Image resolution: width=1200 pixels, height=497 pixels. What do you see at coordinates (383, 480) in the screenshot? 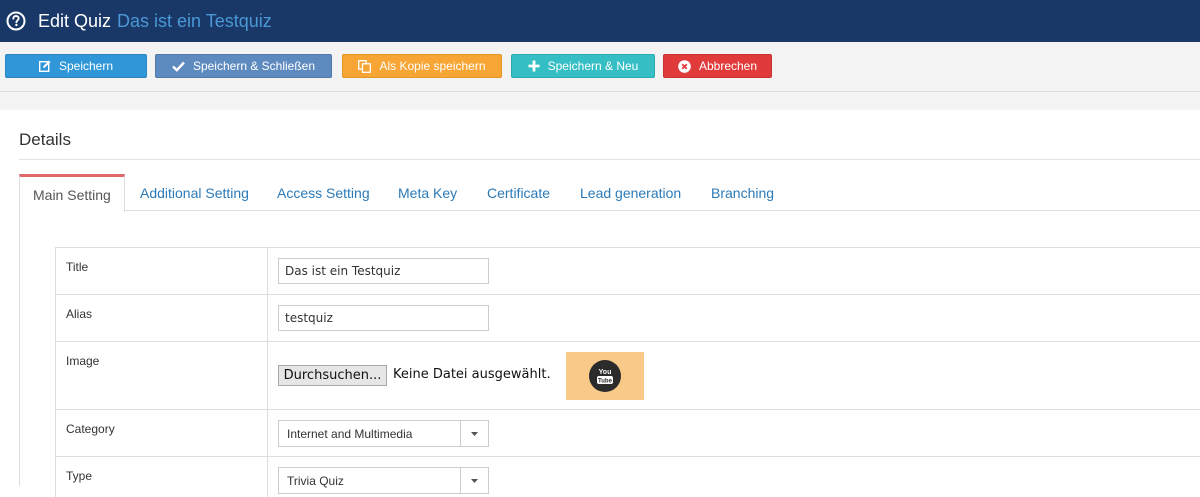
I see `type-select: Trivia Quiz` at bounding box center [383, 480].